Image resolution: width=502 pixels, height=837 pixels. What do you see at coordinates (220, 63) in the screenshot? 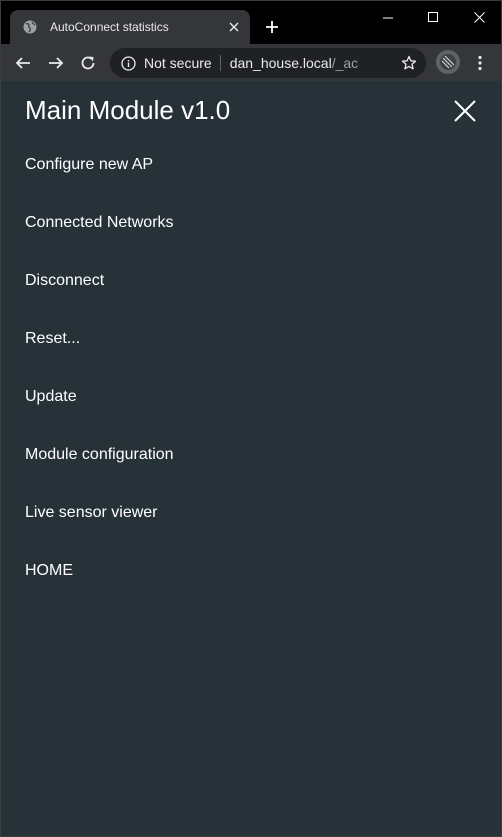
I see `address-divider` at bounding box center [220, 63].